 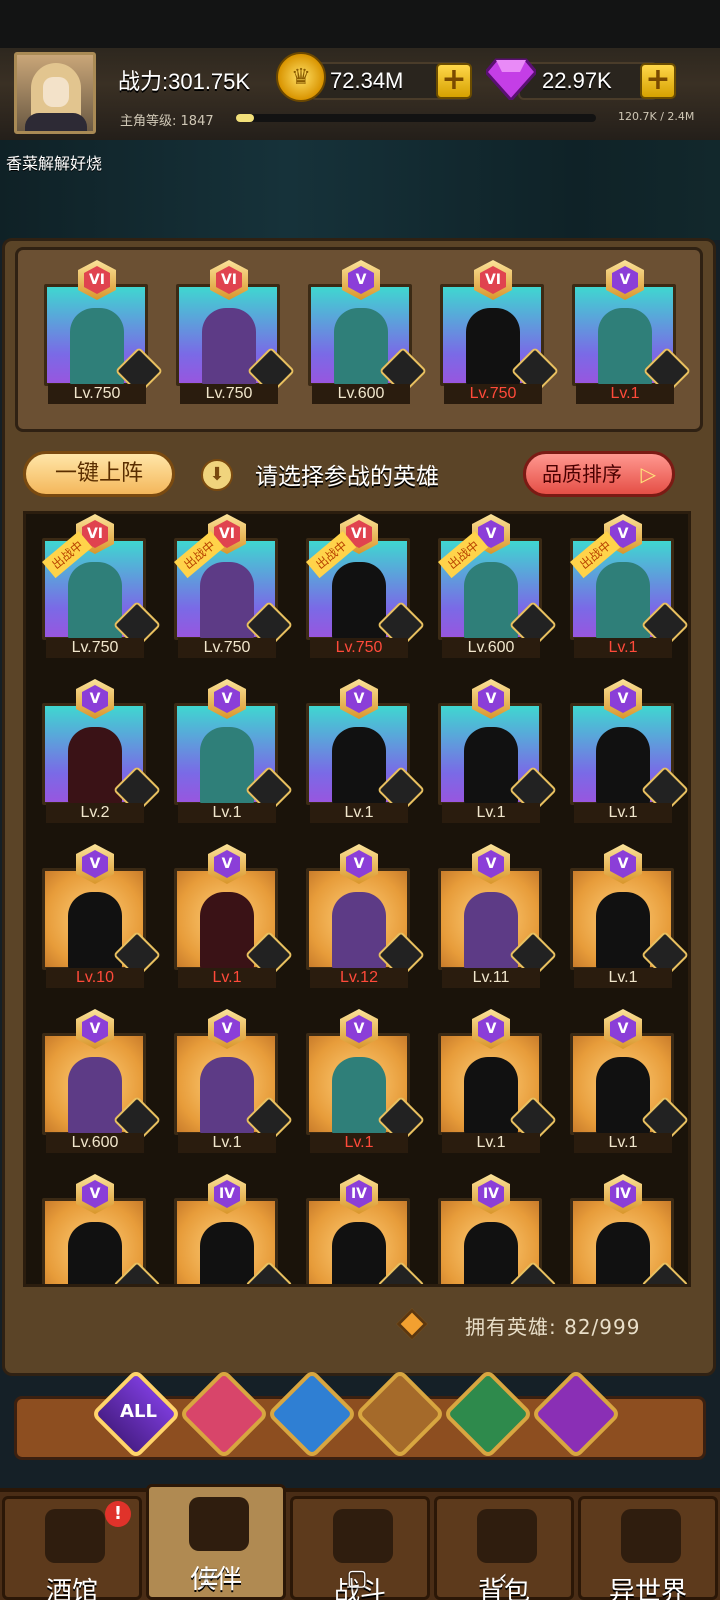 What do you see at coordinates (148, 121) in the screenshot?
I see `level-label-text: 主角等级:` at bounding box center [148, 121].